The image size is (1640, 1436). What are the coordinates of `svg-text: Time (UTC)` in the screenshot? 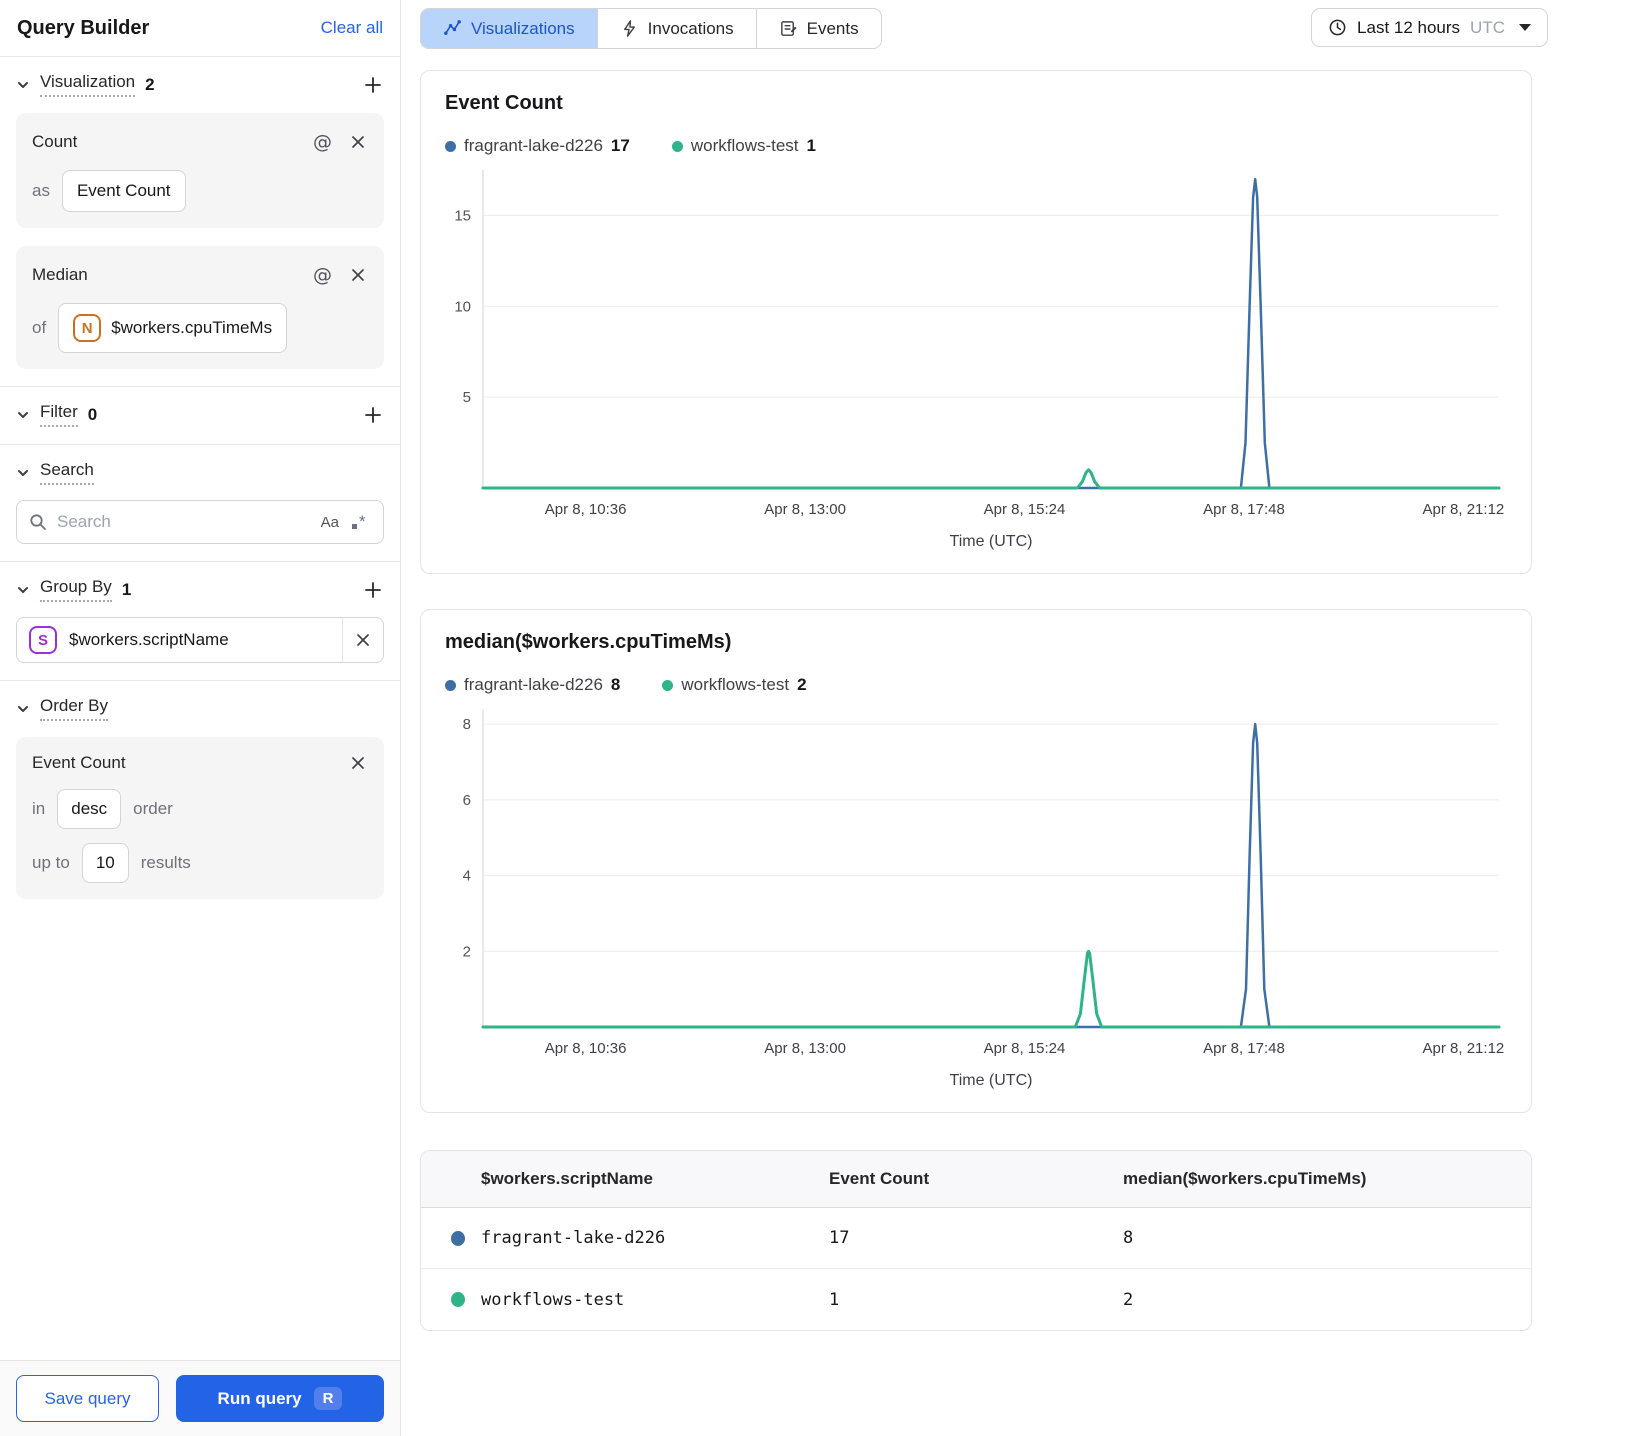 It's located at (991, 541).